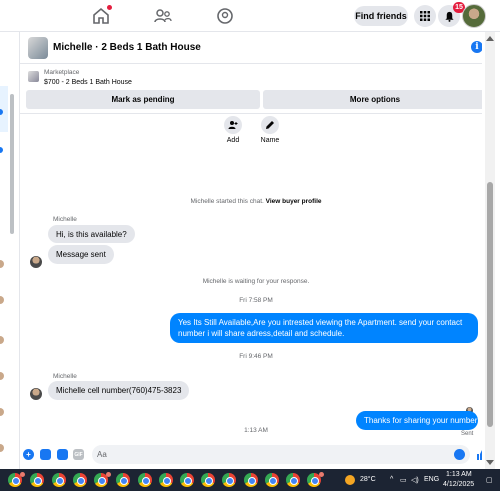 The image size is (500, 491). Describe the element at coordinates (368, 479) in the screenshot. I see `temperature: 28°C` at that location.